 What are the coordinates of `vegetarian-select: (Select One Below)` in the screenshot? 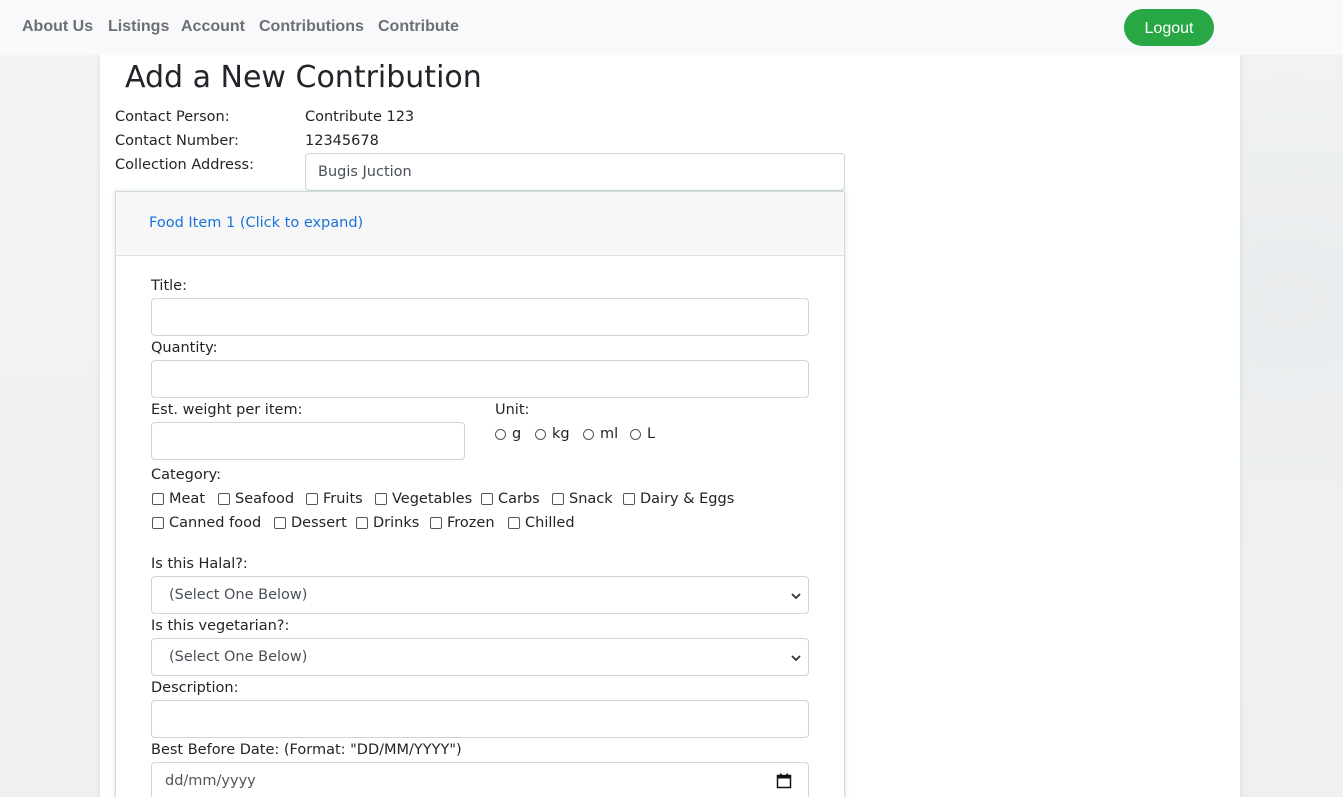 It's located at (480, 657).